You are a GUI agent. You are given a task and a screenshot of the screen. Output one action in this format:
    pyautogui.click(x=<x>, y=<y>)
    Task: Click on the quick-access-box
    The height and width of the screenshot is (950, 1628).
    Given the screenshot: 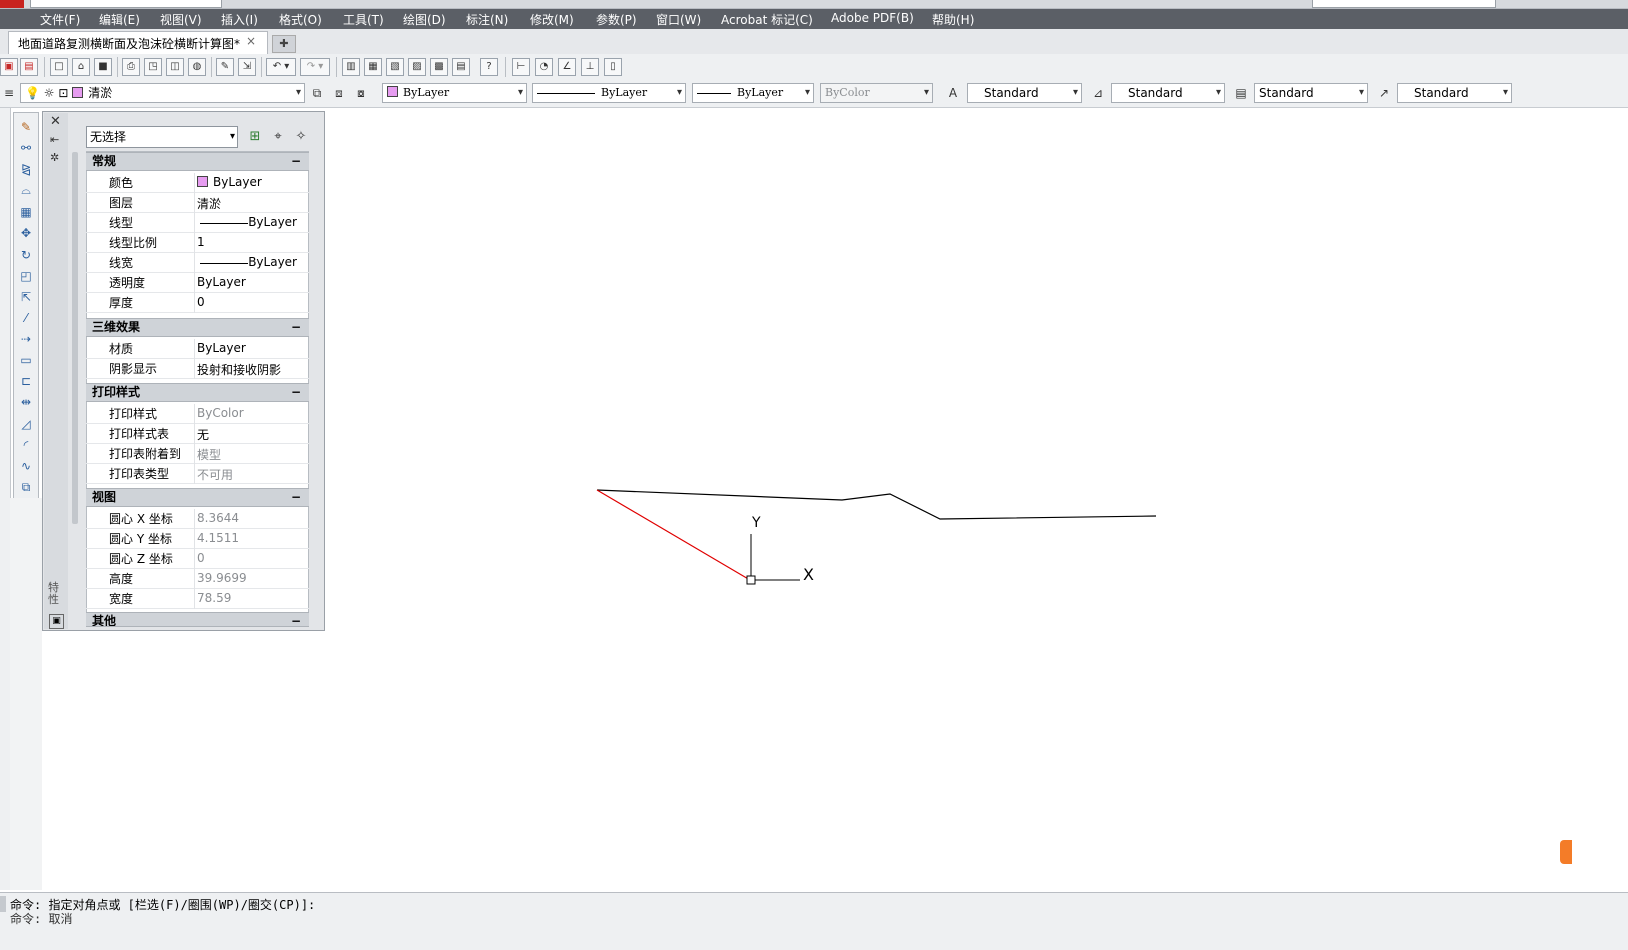 What is the action you would take?
    pyautogui.click(x=126, y=4)
    